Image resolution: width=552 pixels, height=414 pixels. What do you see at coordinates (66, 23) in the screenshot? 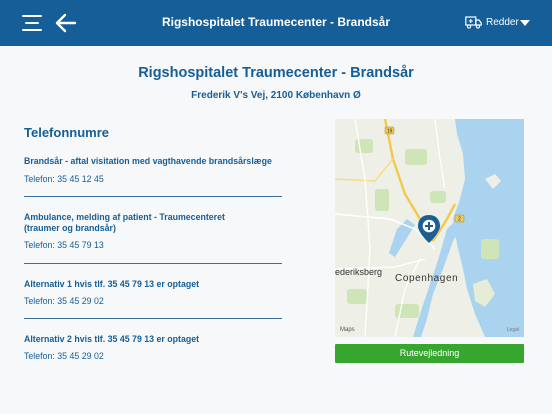
I see `back-arrow-icon` at bounding box center [66, 23].